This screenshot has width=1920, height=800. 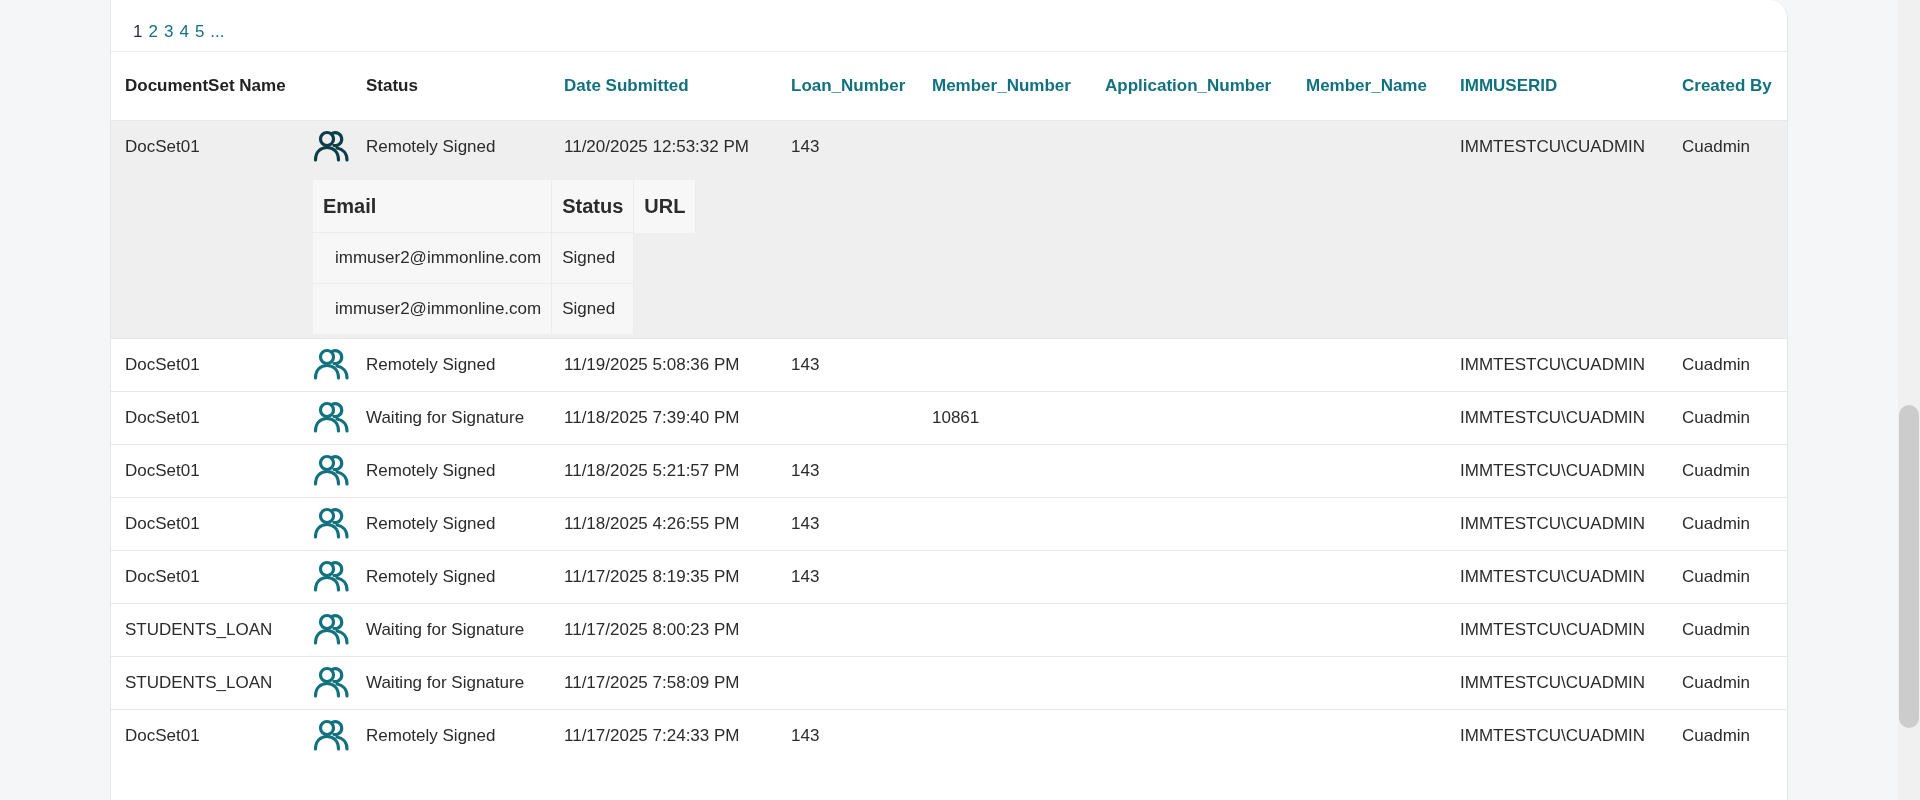 I want to click on date-submitted: 11/18/2025 4:26:55 PM, so click(x=652, y=524).